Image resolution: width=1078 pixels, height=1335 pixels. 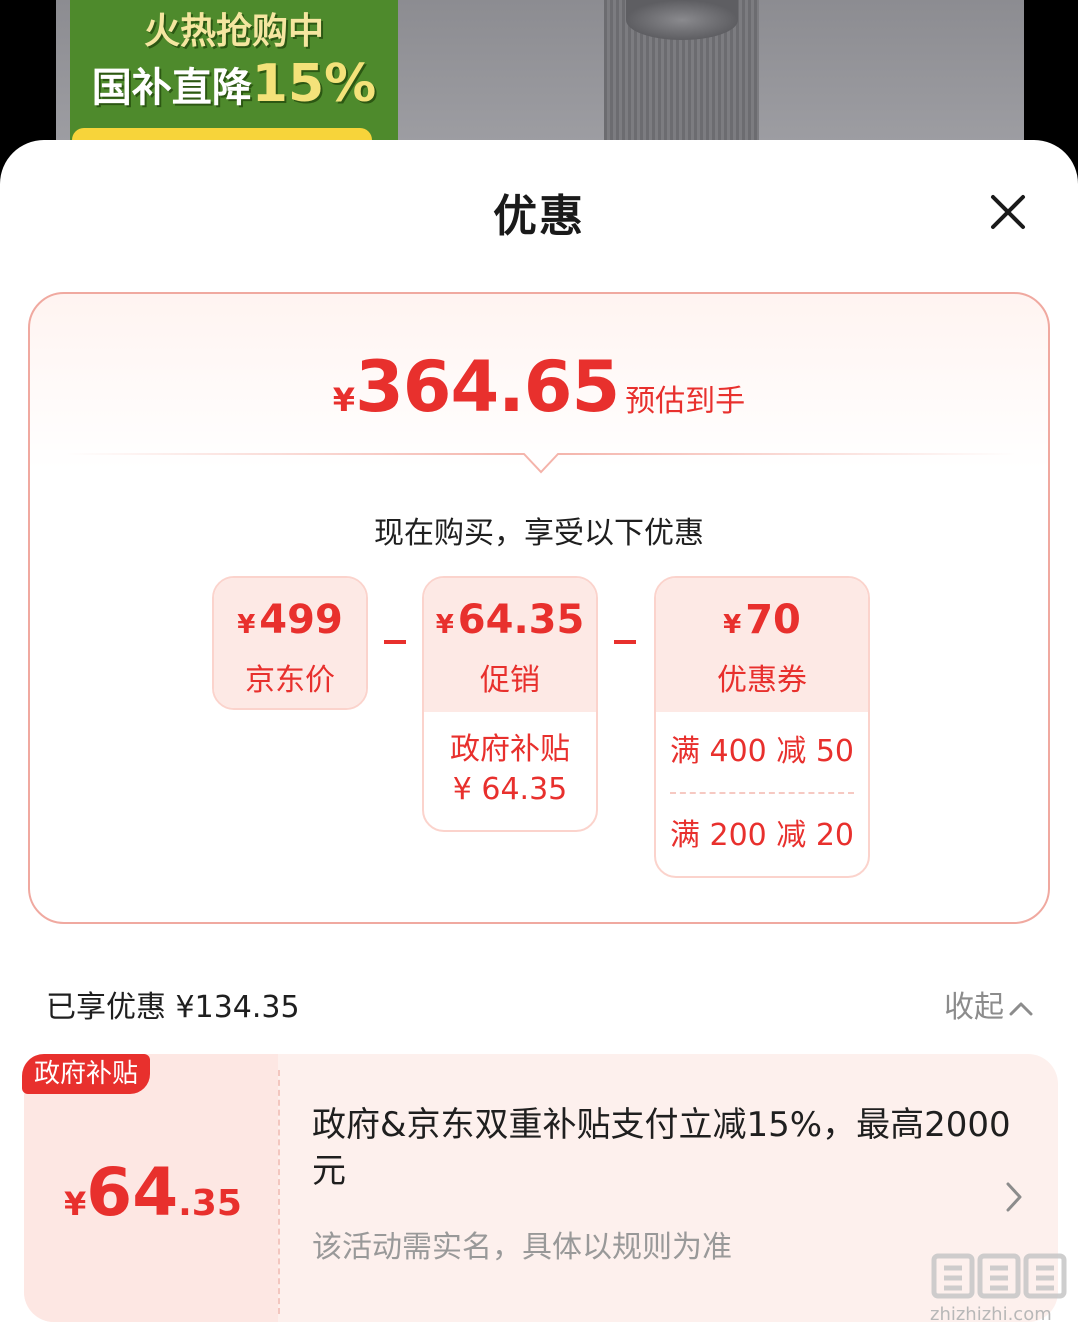 What do you see at coordinates (521, 620) in the screenshot?
I see `promotion-amount: 64.35` at bounding box center [521, 620].